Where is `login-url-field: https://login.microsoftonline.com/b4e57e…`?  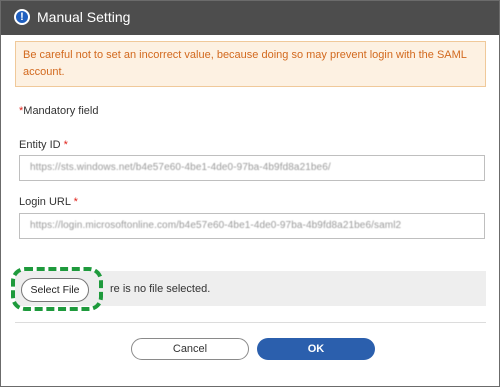
login-url-field: https://login.microsoftonline.com/b4e57e… is located at coordinates (252, 226).